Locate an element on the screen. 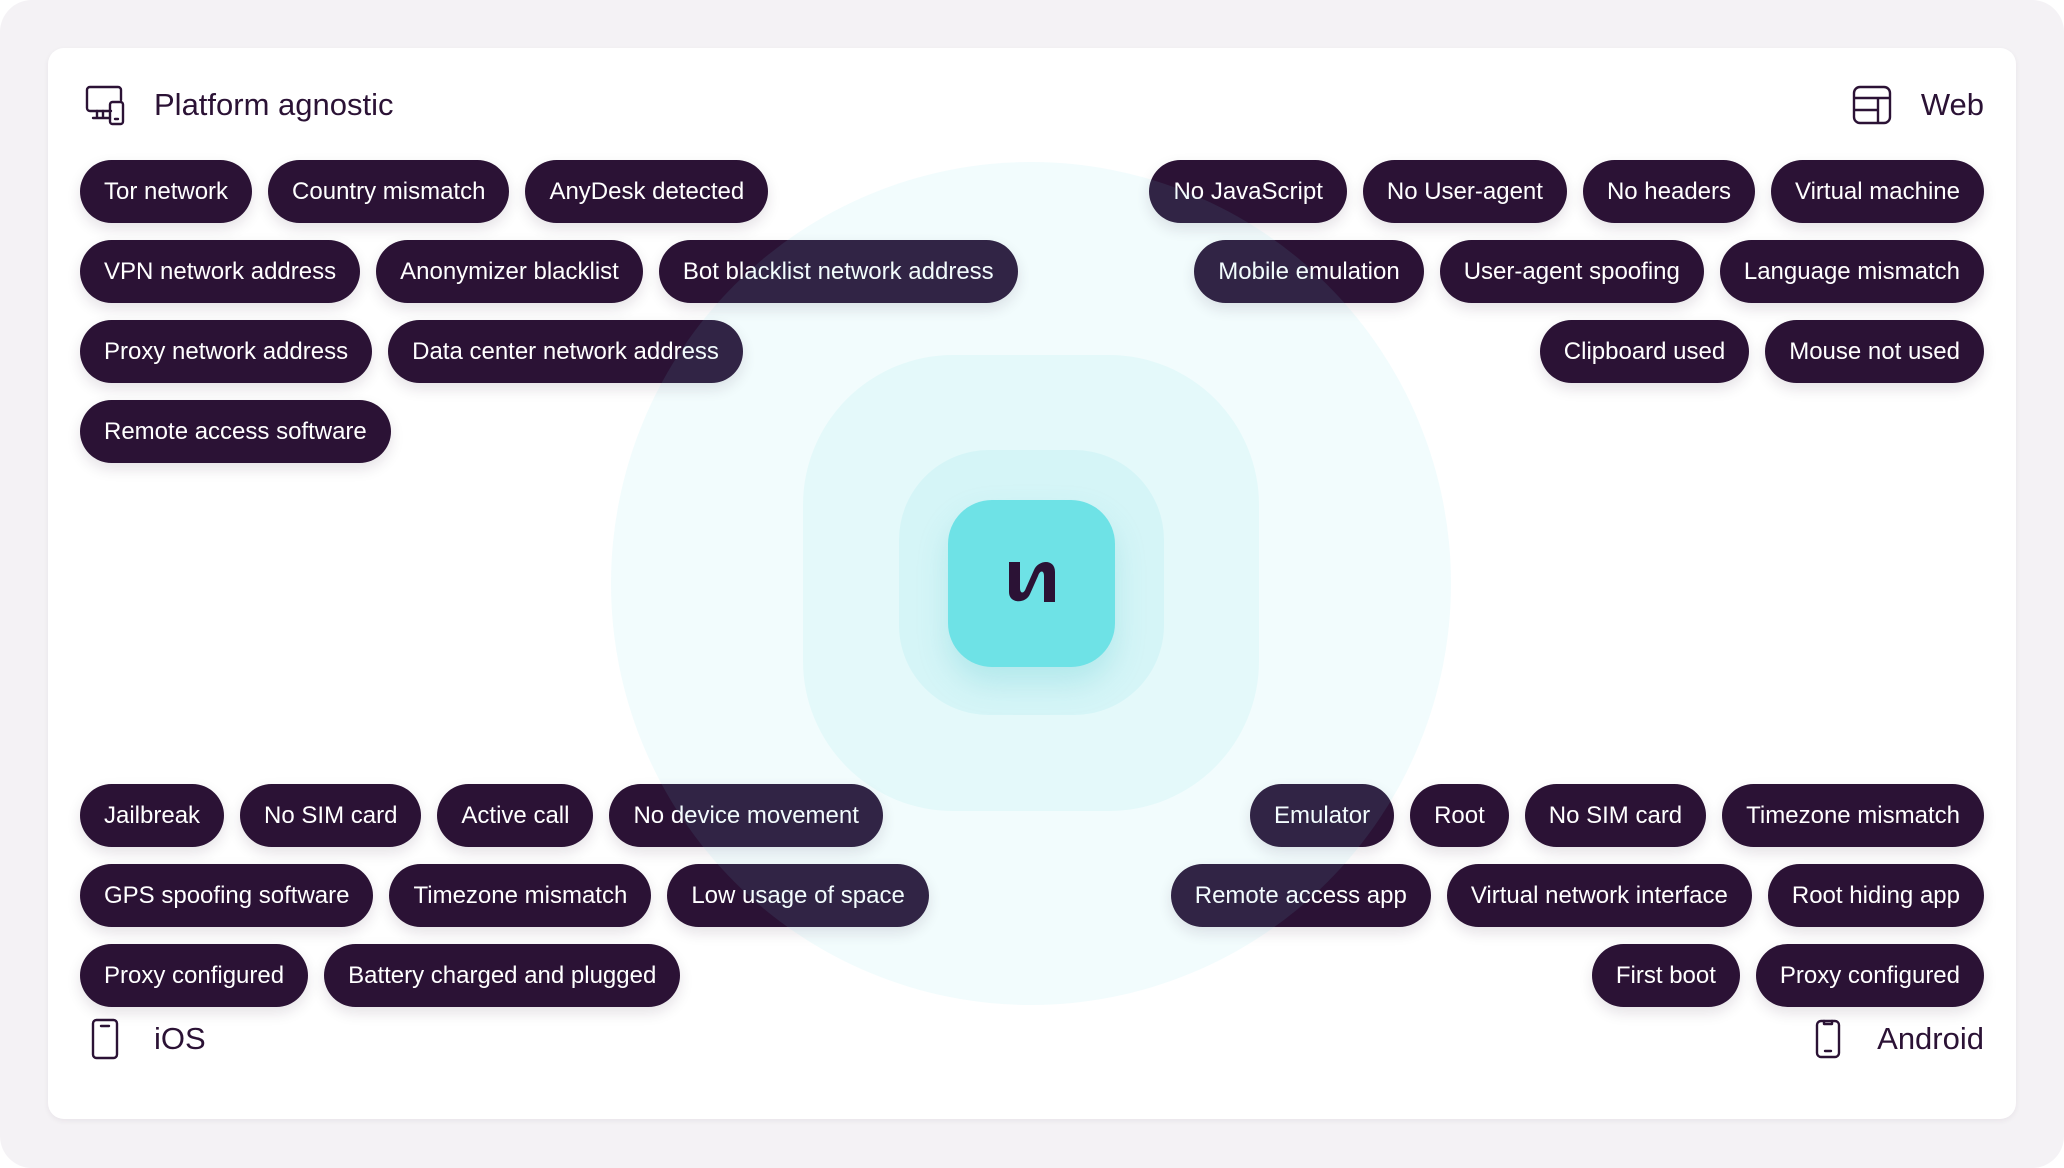 The image size is (2064, 1168). signal-chip: VPN network address is located at coordinates (220, 271).